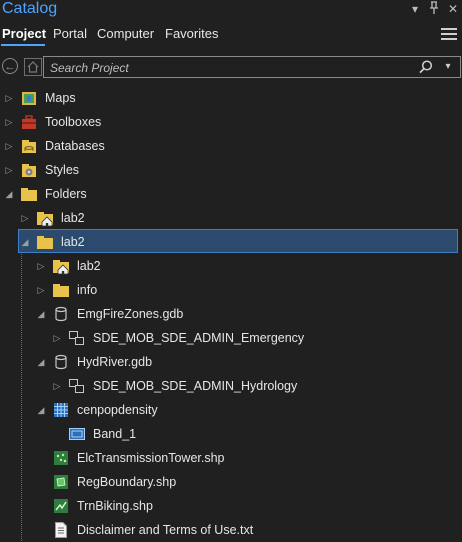 This screenshot has width=462, height=542. I want to click on tab-portal: Portal, so click(70, 33).